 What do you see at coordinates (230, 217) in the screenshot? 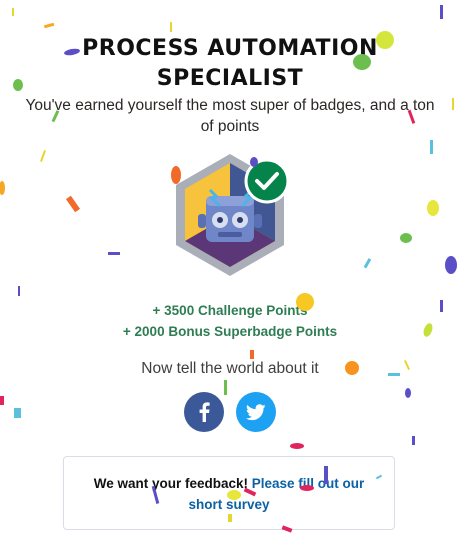
I see `badge-image` at bounding box center [230, 217].